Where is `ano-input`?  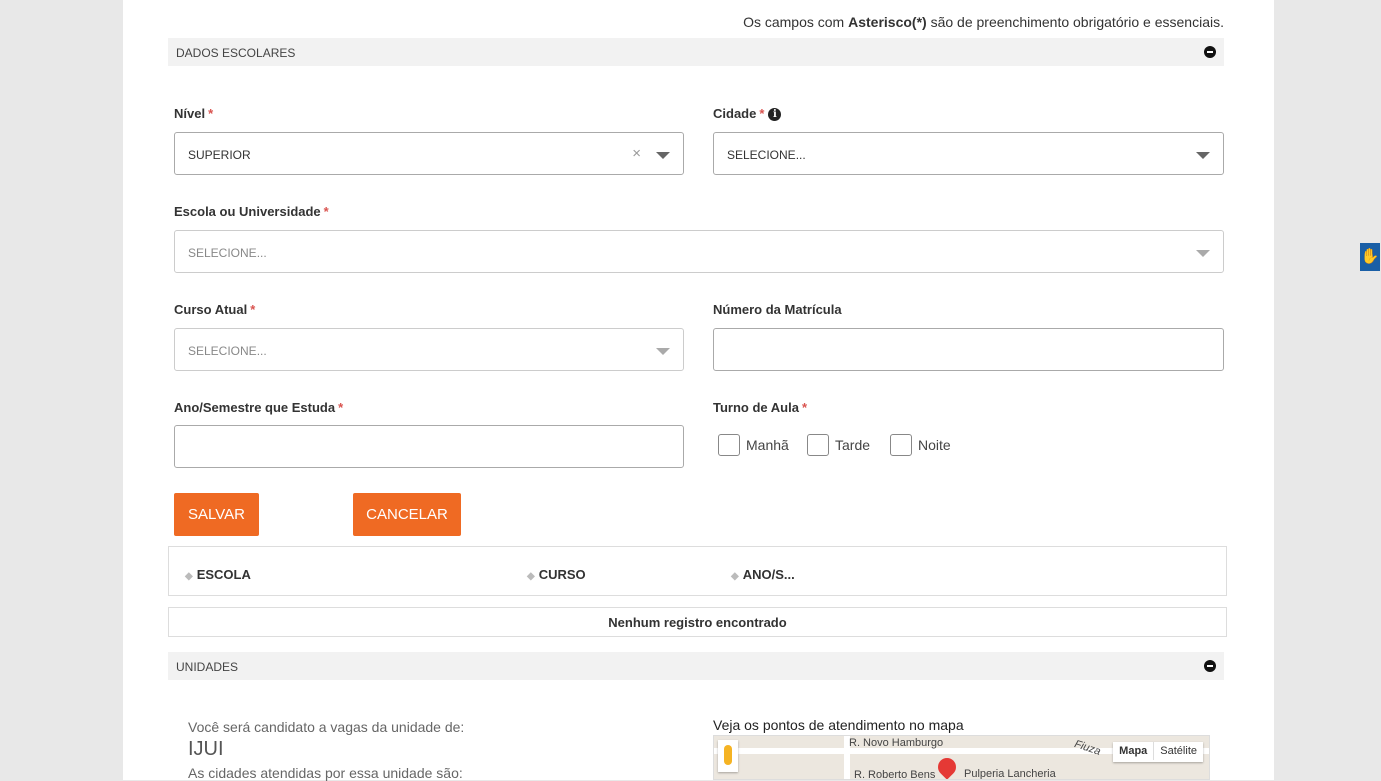 ano-input is located at coordinates (429, 446).